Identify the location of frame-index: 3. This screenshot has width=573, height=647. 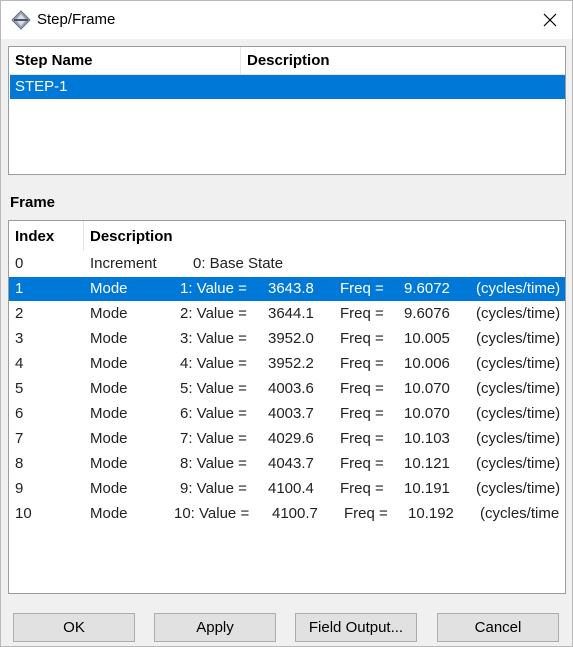
(19, 338).